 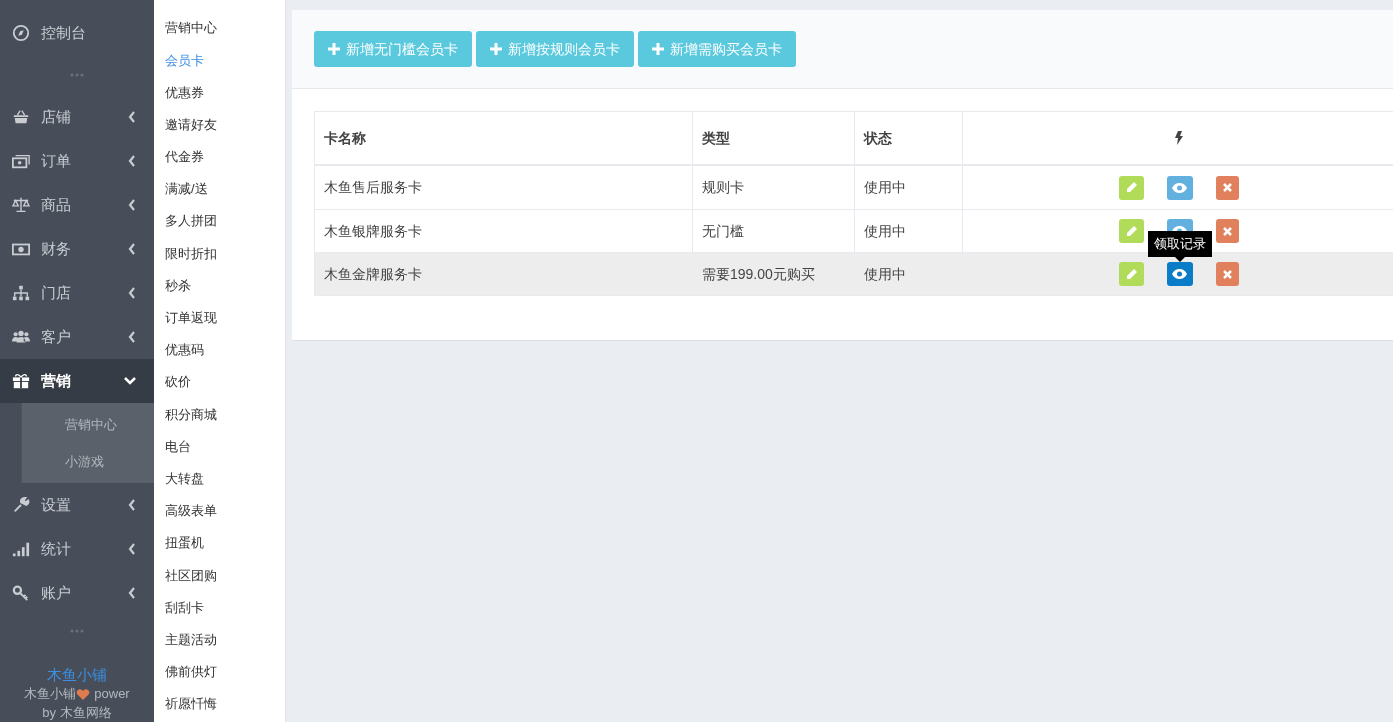 I want to click on table-cell-text: 木鱼售后服务卡, so click(x=373, y=187).